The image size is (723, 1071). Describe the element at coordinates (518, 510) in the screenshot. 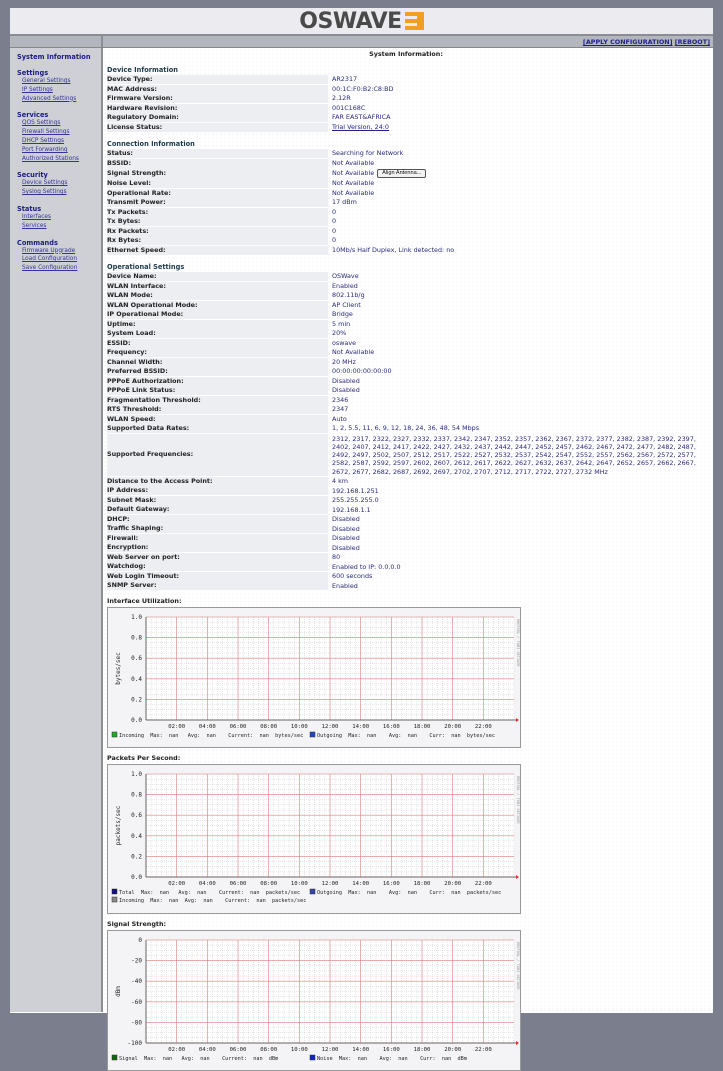

I see `info-value-cell: 192.168.1.1` at that location.